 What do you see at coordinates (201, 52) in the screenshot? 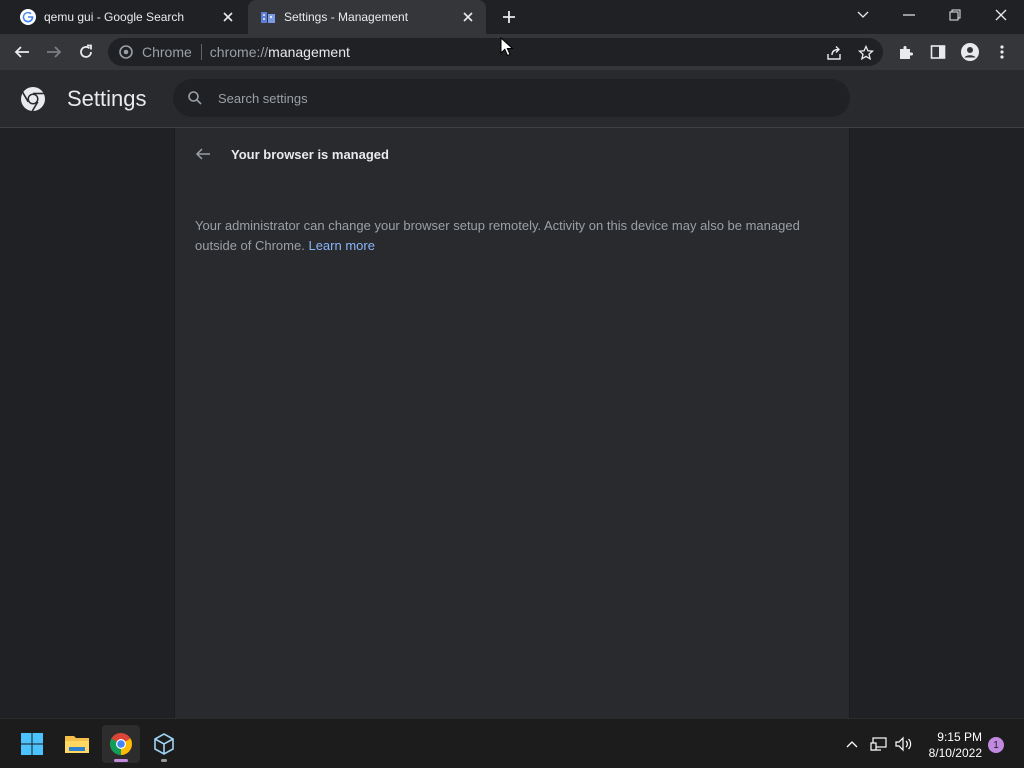
I see `omnibox-divider` at bounding box center [201, 52].